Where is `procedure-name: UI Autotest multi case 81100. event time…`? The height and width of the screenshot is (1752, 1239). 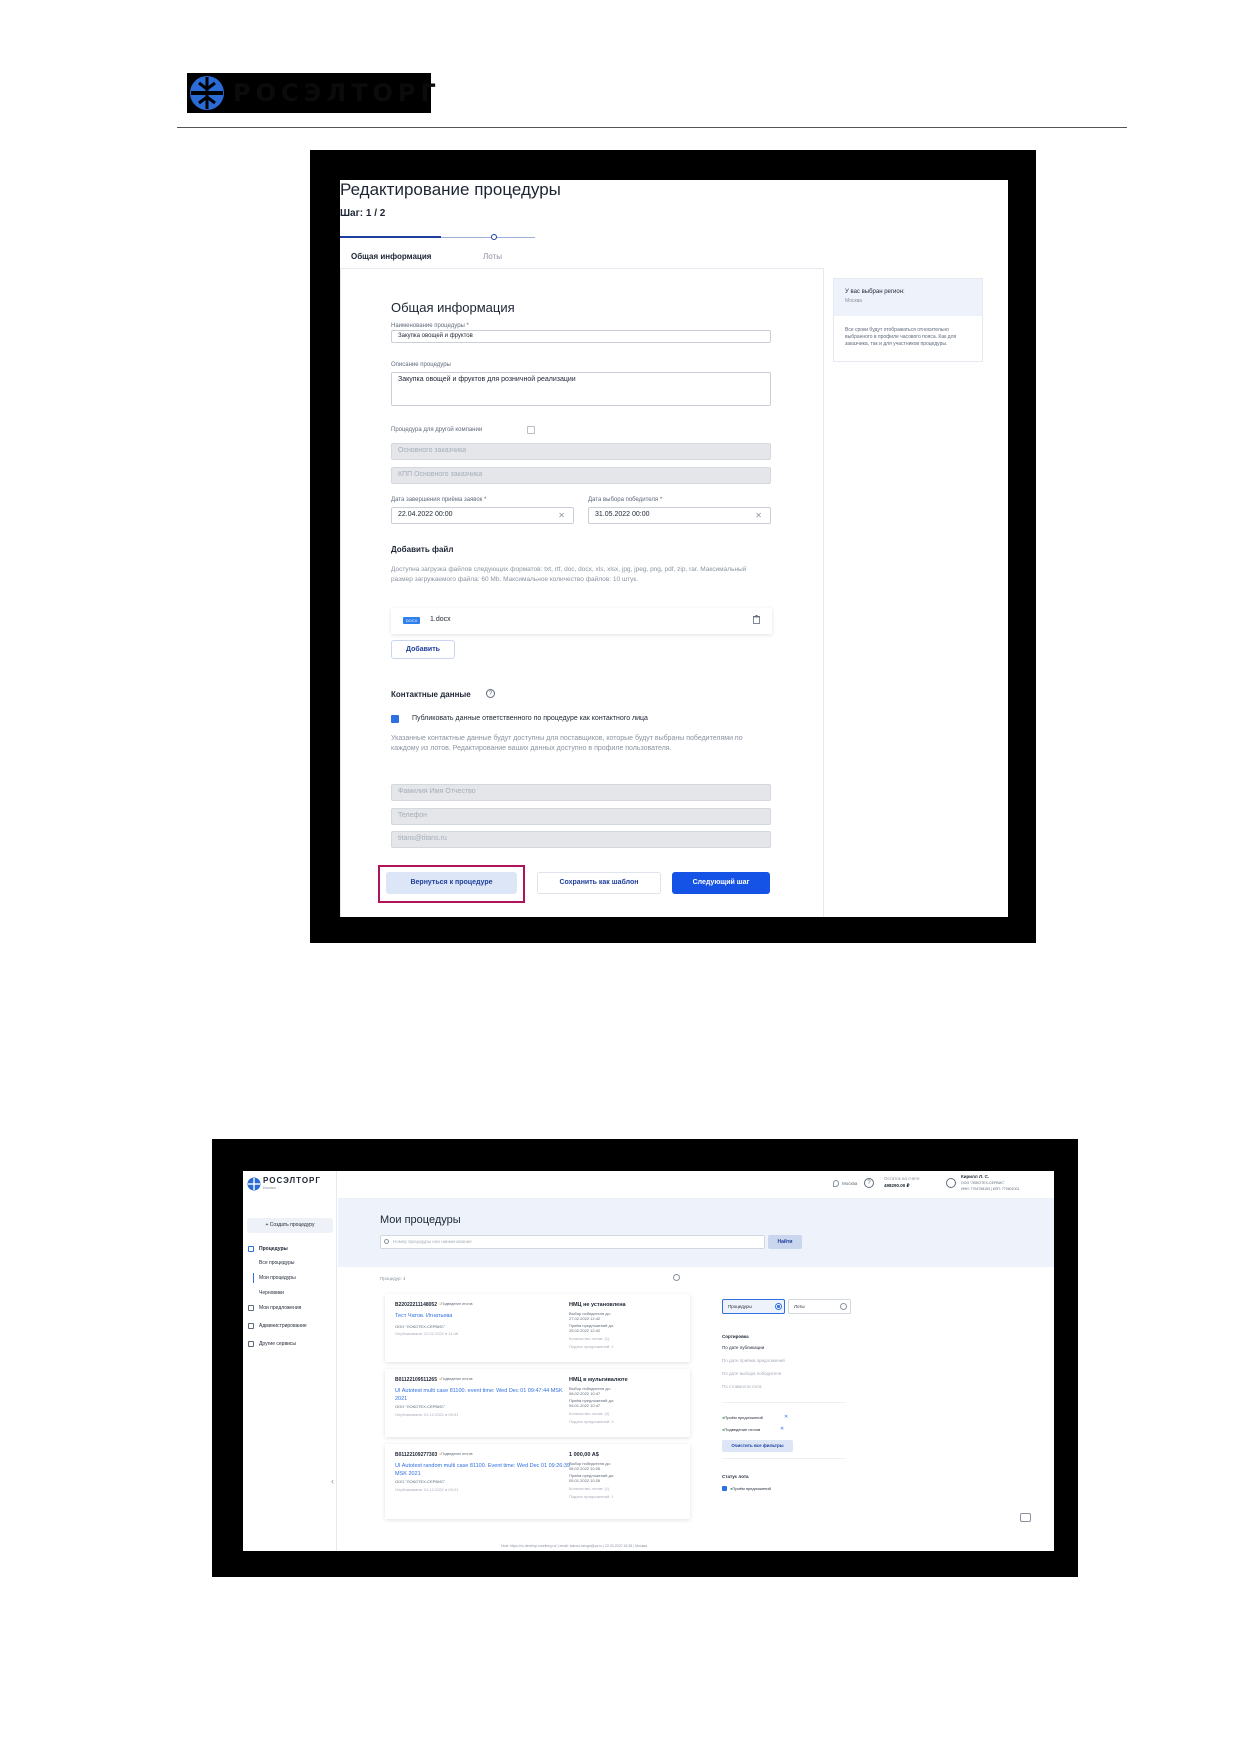
procedure-name: UI Autotest multi case 81100. event time… is located at coordinates (485, 1395).